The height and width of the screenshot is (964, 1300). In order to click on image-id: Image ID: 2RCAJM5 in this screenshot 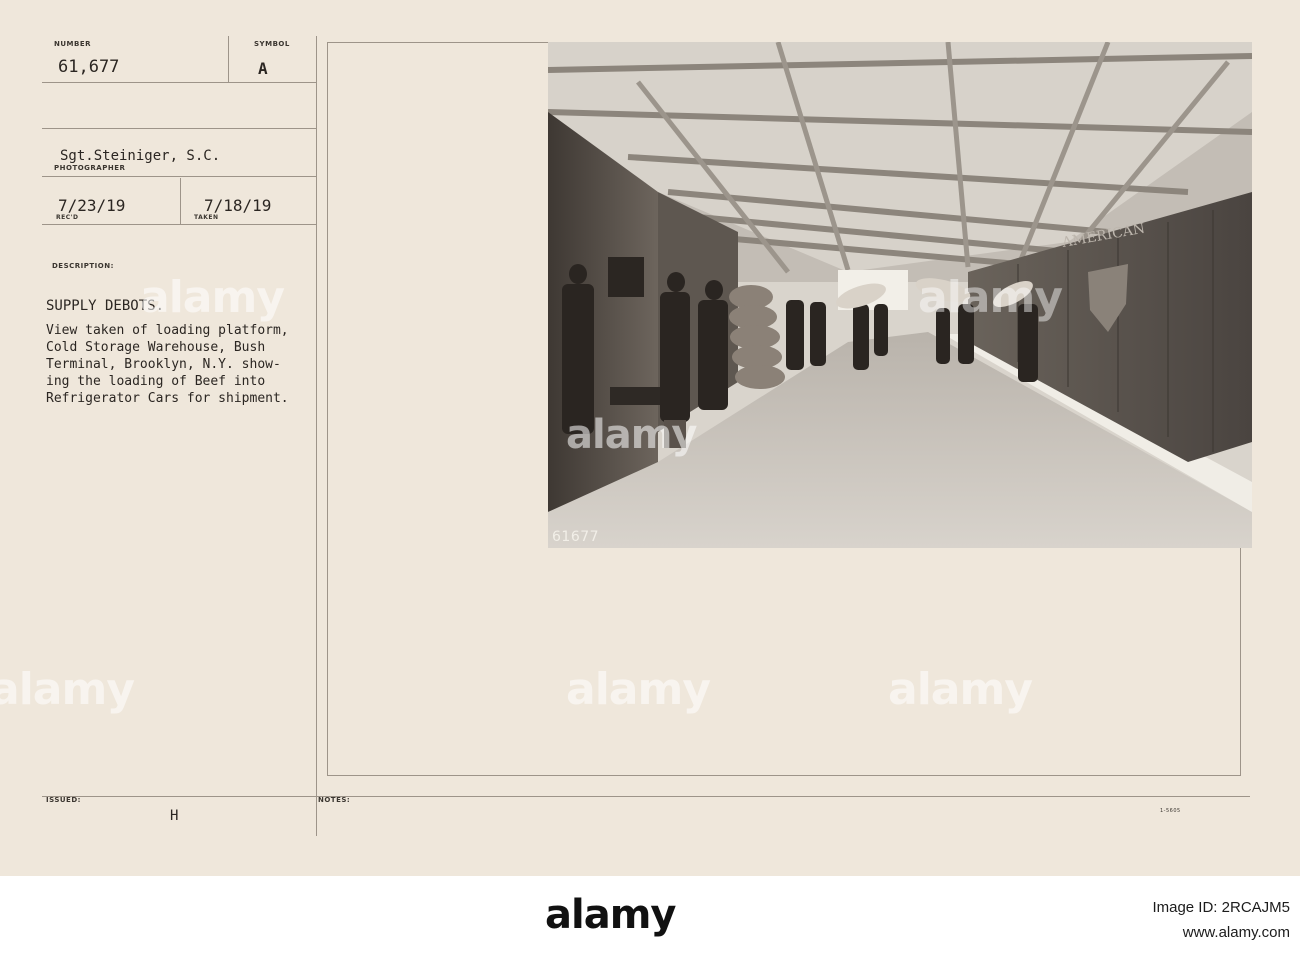, I will do `click(1221, 907)`.